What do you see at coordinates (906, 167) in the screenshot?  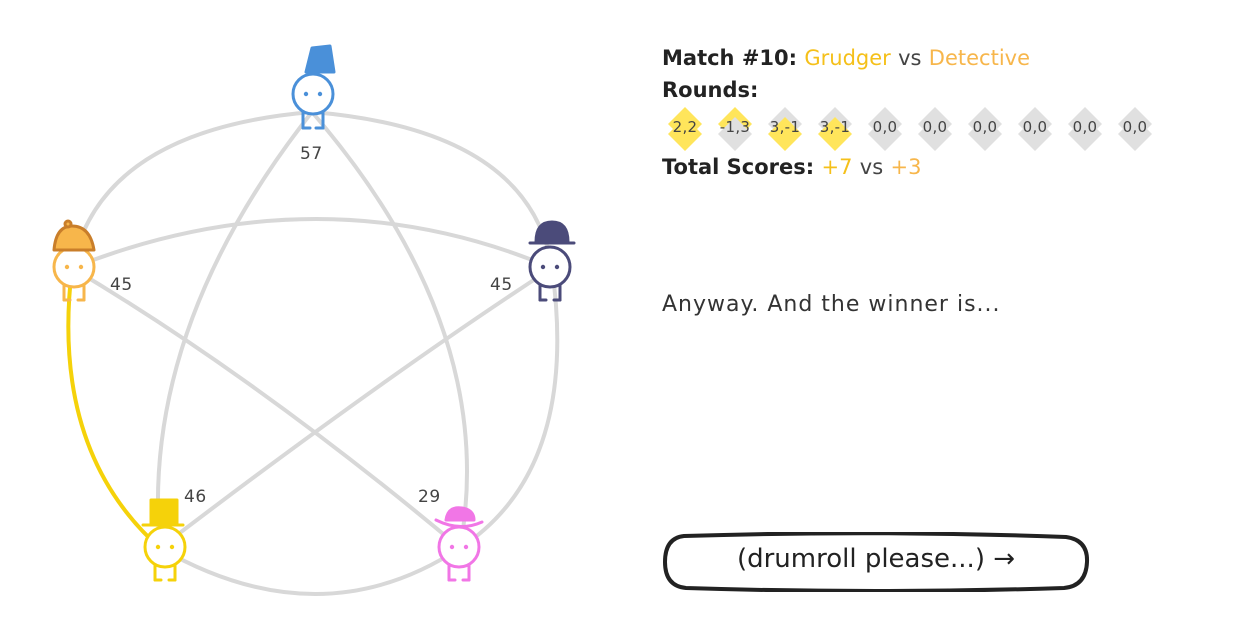 I see `totals-p2: +3` at bounding box center [906, 167].